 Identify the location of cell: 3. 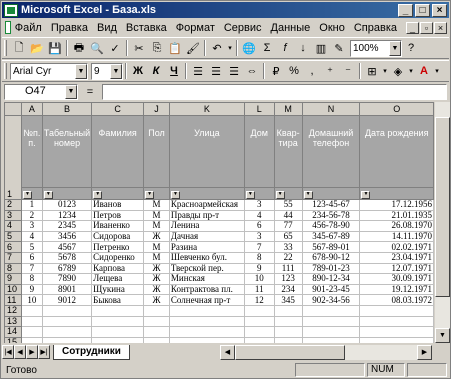
(259, 205).